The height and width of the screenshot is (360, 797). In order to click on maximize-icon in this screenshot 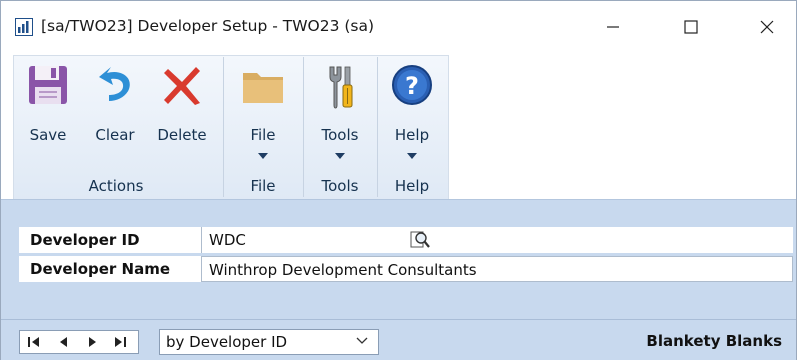, I will do `click(691, 27)`.